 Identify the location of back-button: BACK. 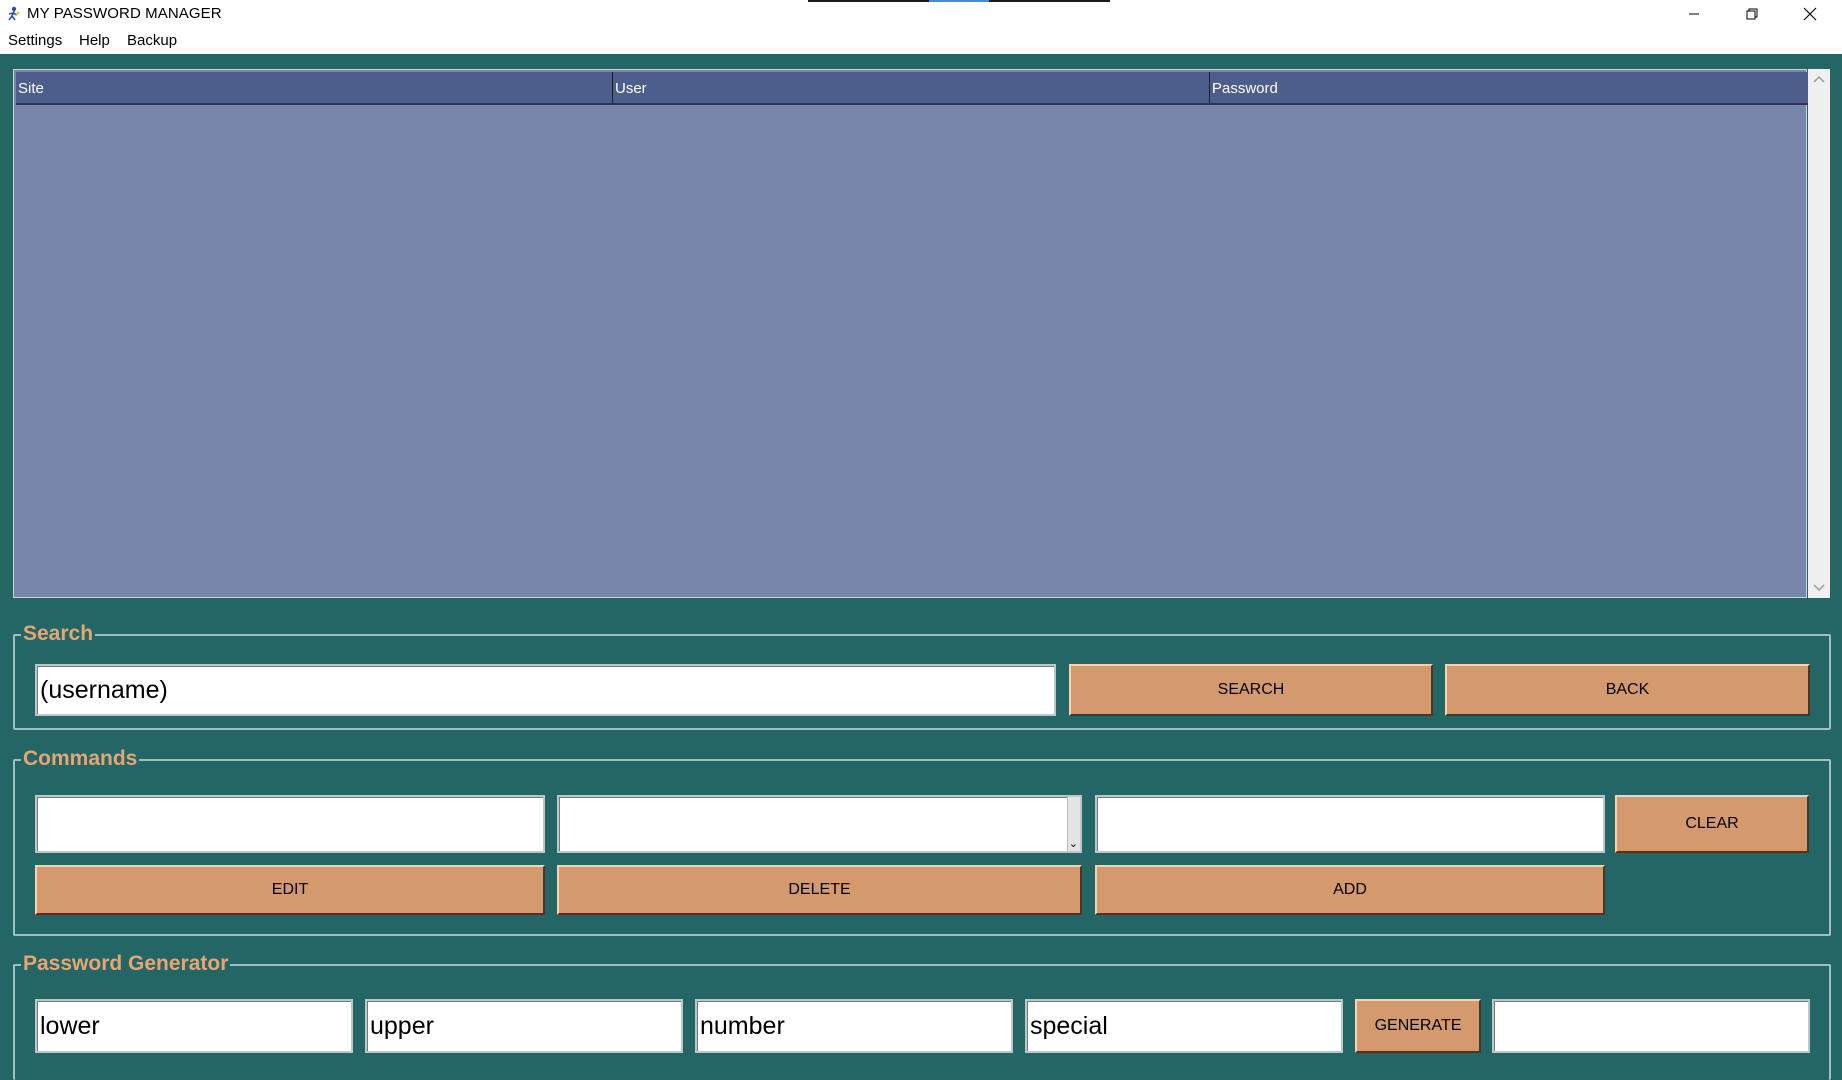
(1627, 690).